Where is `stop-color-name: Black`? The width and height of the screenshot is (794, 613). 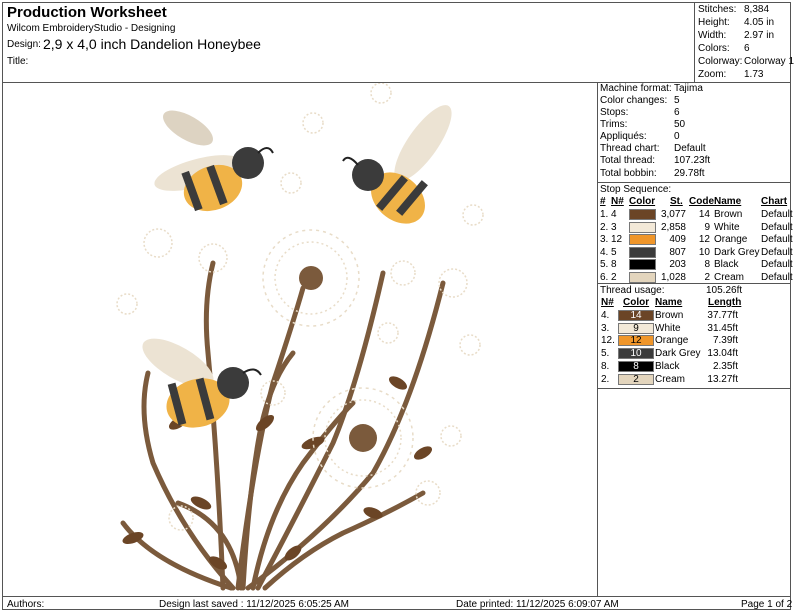
stop-color-name: Black is located at coordinates (726, 264).